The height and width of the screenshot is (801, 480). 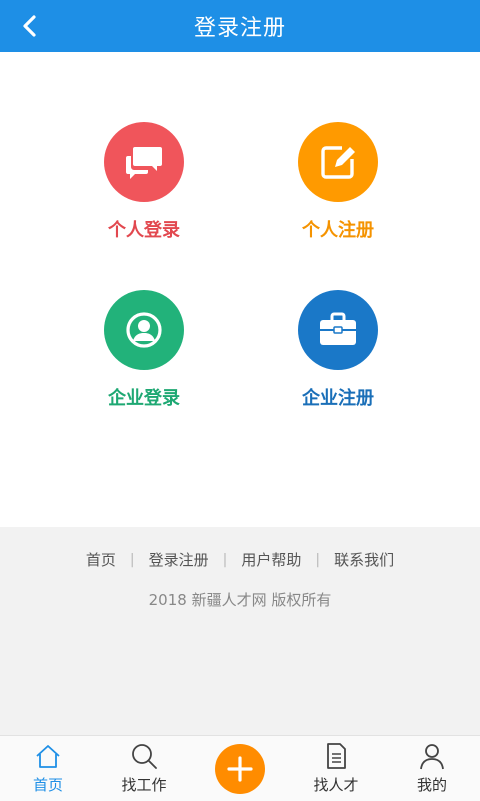 I want to click on page-title: 登录注册, so click(x=239, y=28).